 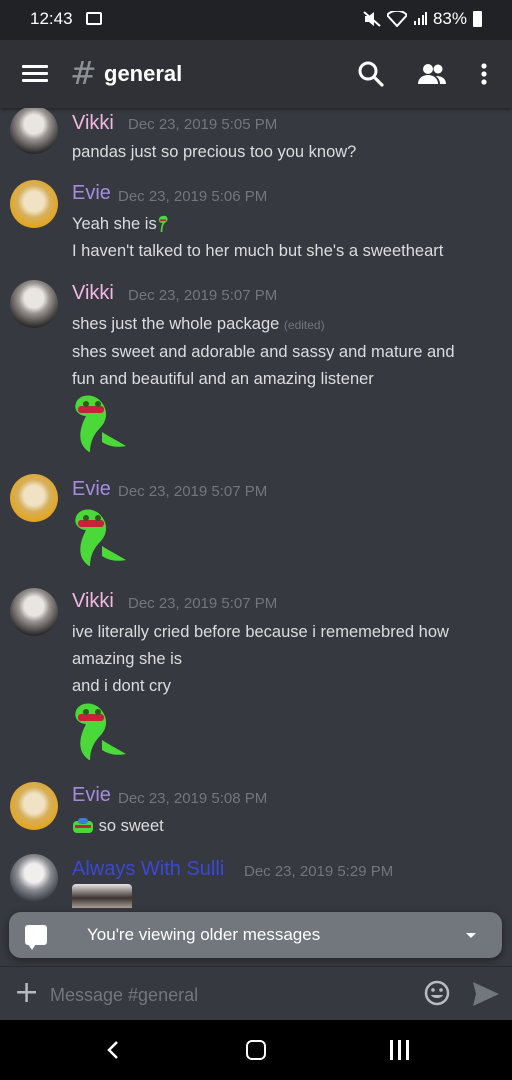 I want to click on status-bar: 12:43 83%, so click(x=256, y=20).